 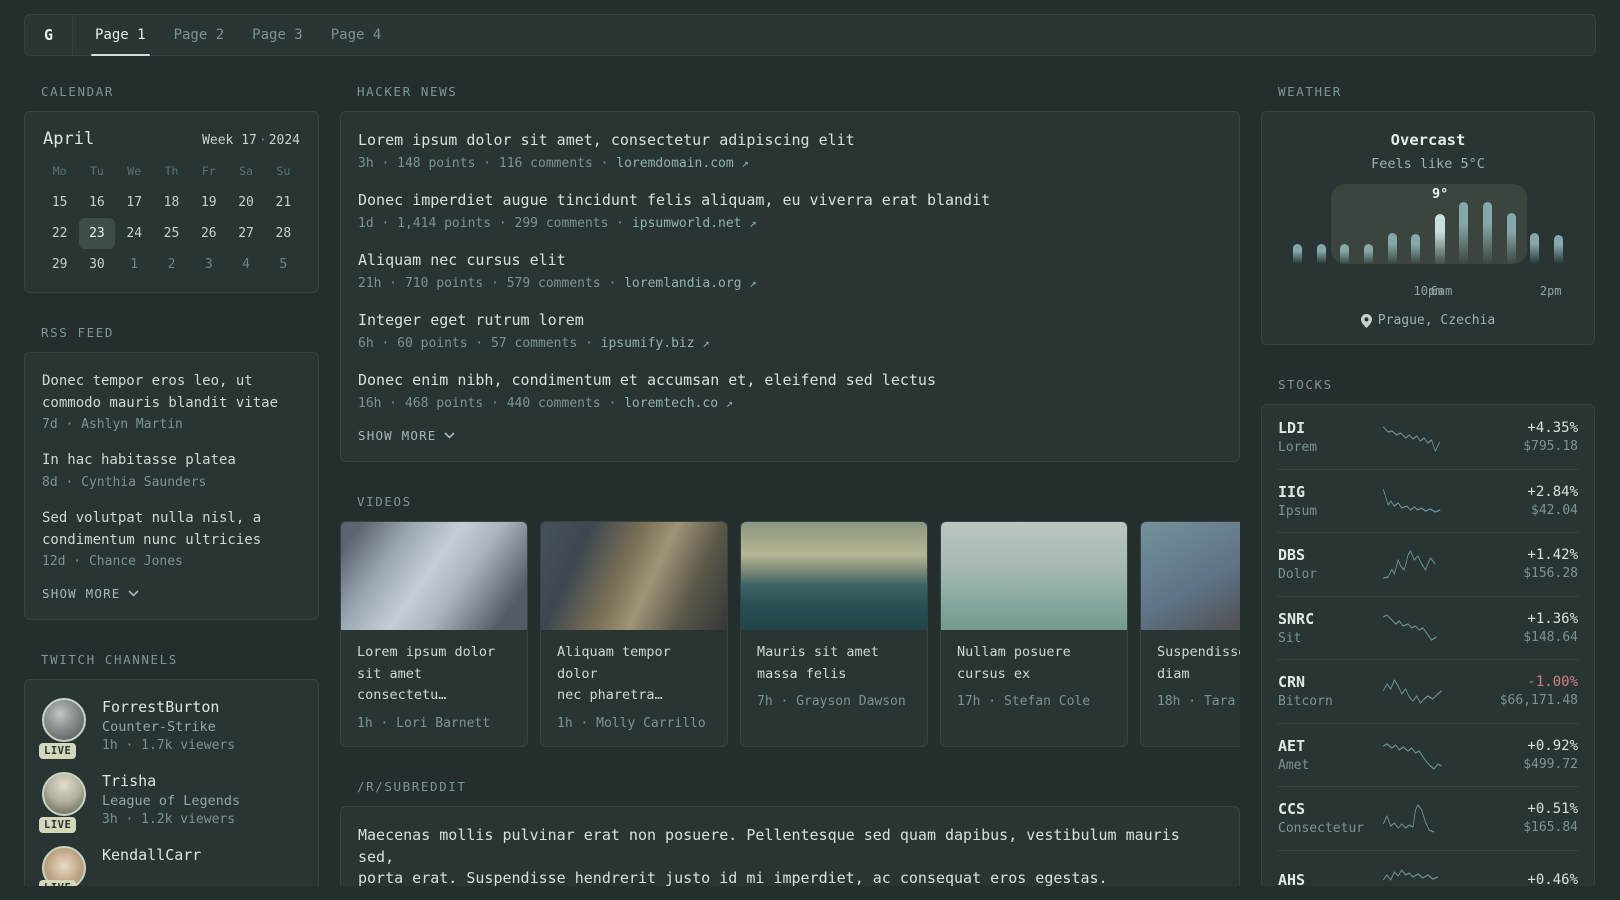 What do you see at coordinates (1428, 754) in the screenshot?
I see `stock-row: AET Amet +0.92% $499.72` at bounding box center [1428, 754].